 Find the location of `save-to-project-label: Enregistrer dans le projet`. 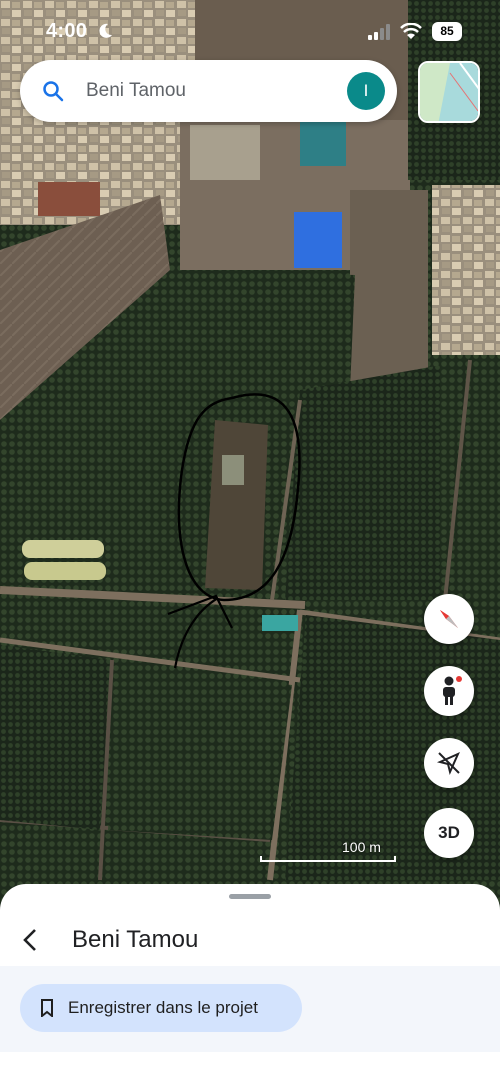

save-to-project-label: Enregistrer dans le projet is located at coordinates (163, 1007).